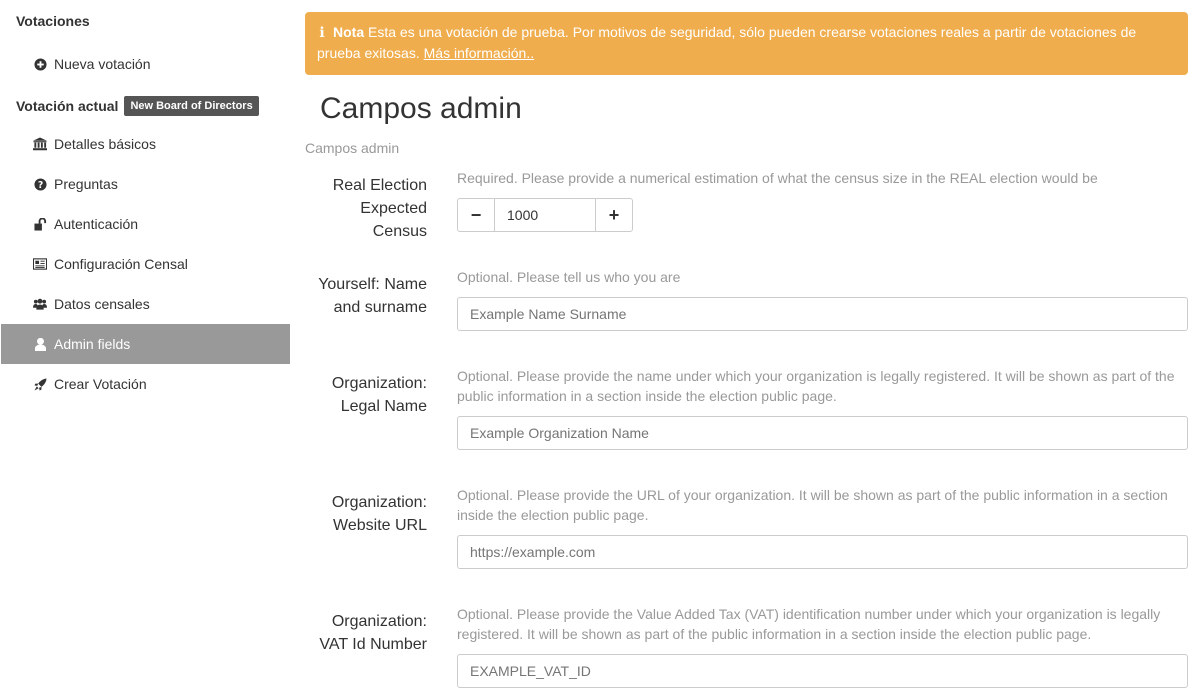  I want to click on sidebar-item-configuracion-censal: Configuración Censal, so click(145, 264).